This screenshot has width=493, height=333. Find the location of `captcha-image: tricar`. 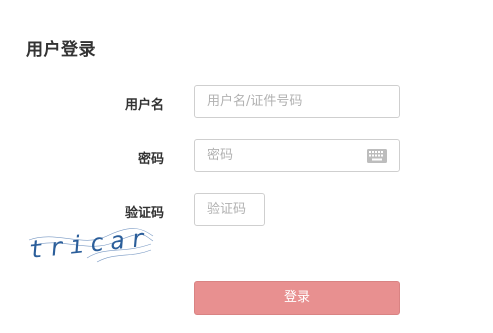

captcha-image: tricar is located at coordinates (91, 245).